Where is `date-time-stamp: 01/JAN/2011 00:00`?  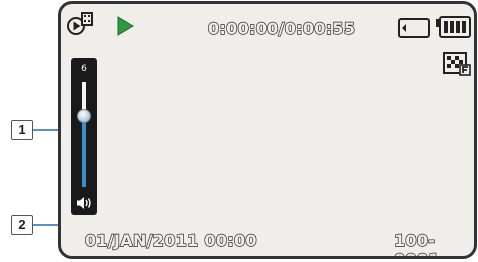
date-time-stamp: 01/JAN/2011 00:00 is located at coordinates (170, 240).